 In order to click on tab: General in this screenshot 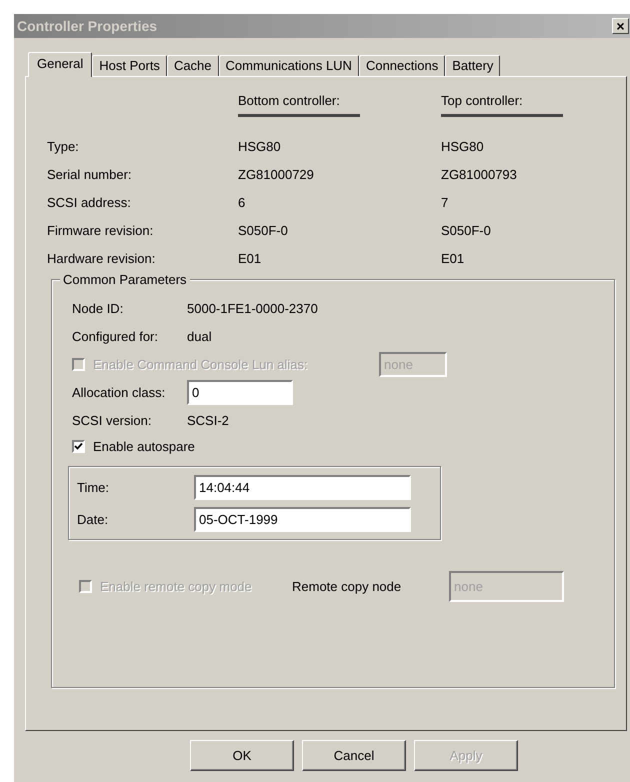, I will do `click(60, 64)`.